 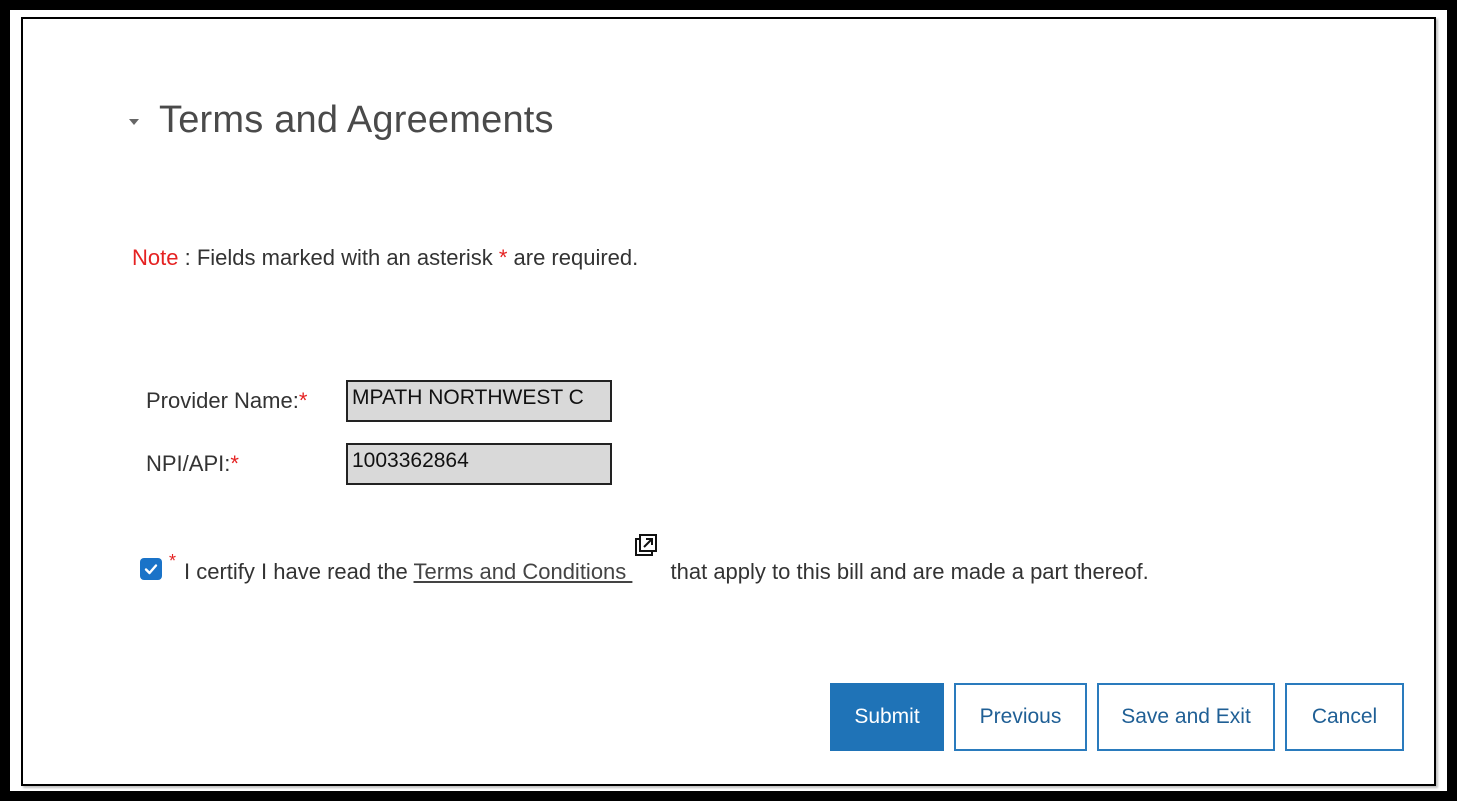 I want to click on npi-api-label: NPI/API:*, so click(x=246, y=464).